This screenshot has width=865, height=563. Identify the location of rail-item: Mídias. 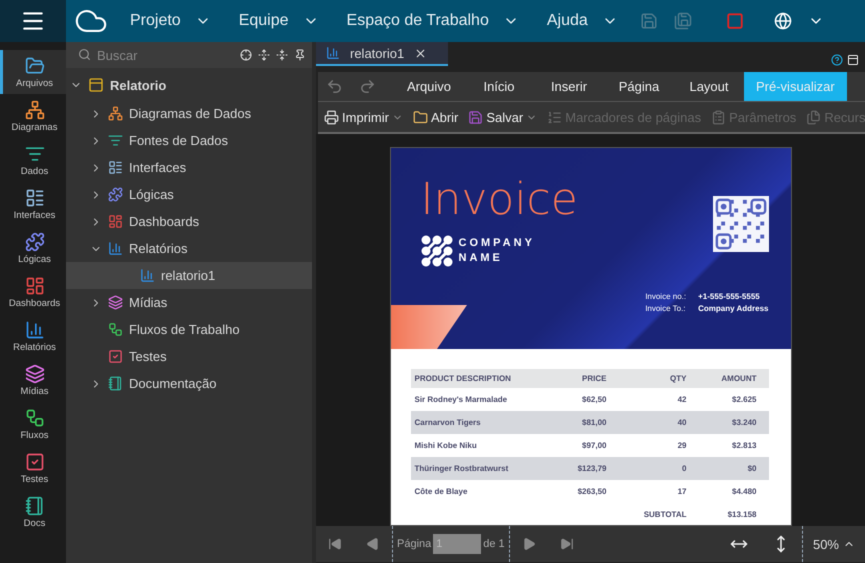
(33, 380).